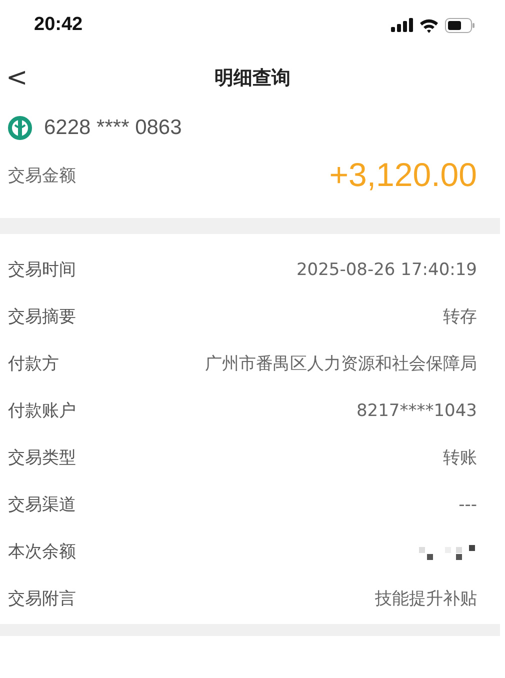 This screenshot has width=505, height=678. Describe the element at coordinates (403, 175) in the screenshot. I see `amount-value: +3,120.00` at that location.